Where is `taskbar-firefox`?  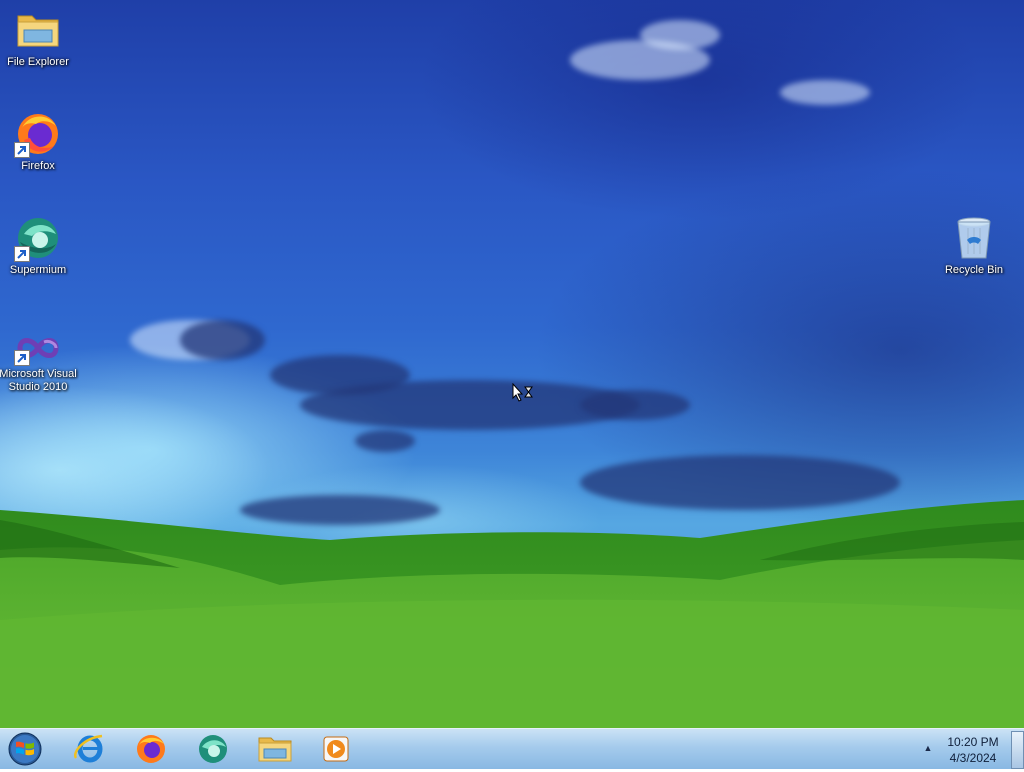
taskbar-firefox is located at coordinates (151, 749).